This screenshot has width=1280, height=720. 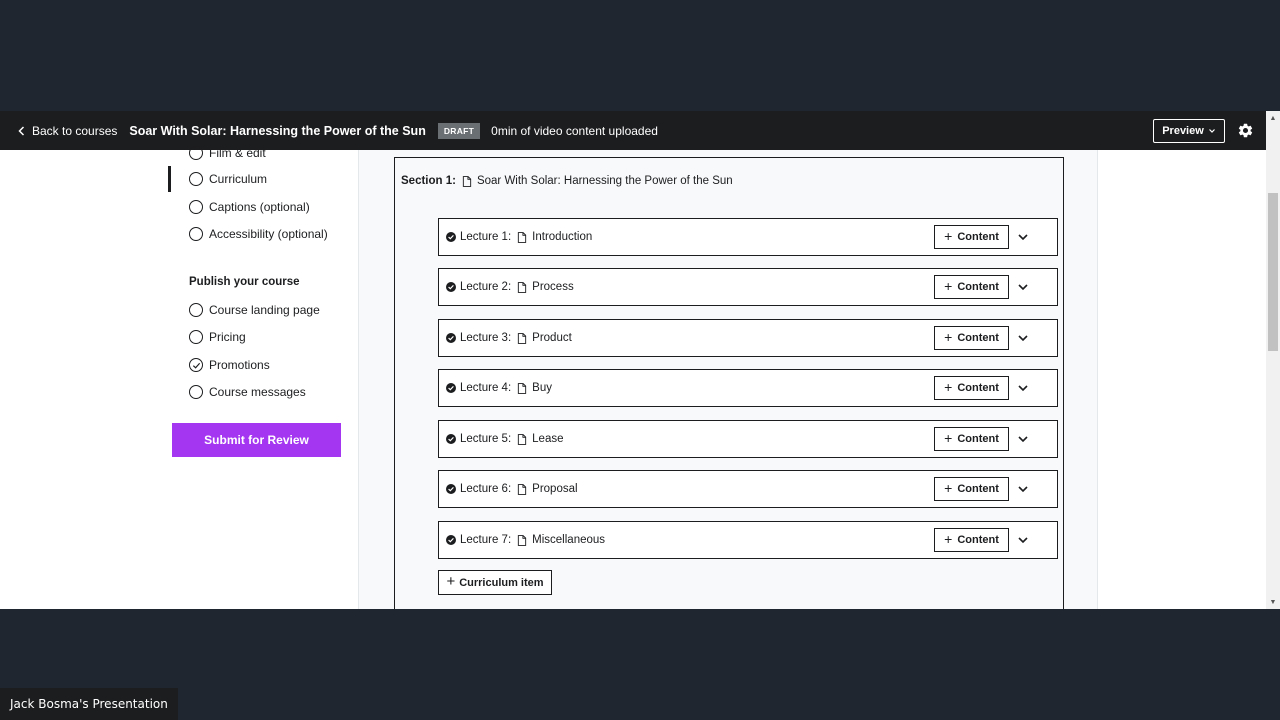 I want to click on vertical-scrollbar: ▲ ▼, so click(x=1273, y=360).